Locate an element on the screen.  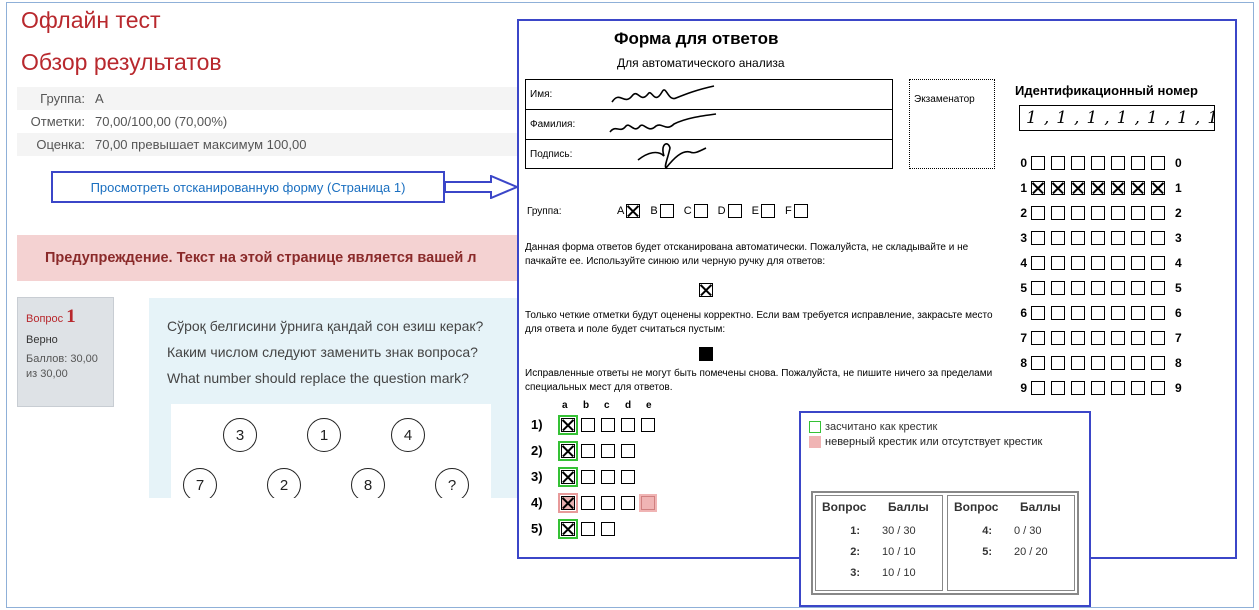
answer-row: 5) is located at coordinates (576, 528).